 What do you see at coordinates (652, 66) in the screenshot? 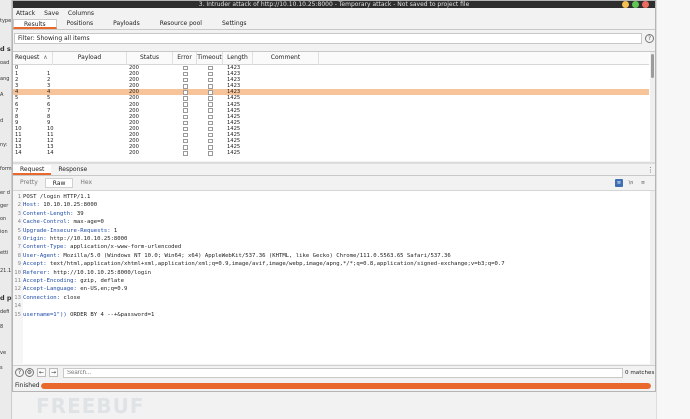
I see `results-scroll-thumb` at bounding box center [652, 66].